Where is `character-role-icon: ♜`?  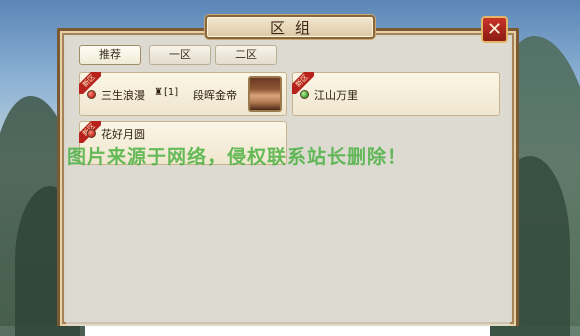 character-role-icon: ♜ is located at coordinates (158, 92).